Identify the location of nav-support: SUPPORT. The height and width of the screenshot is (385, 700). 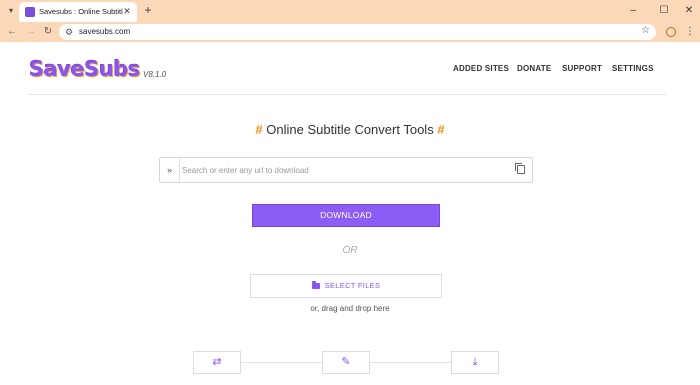
(582, 68).